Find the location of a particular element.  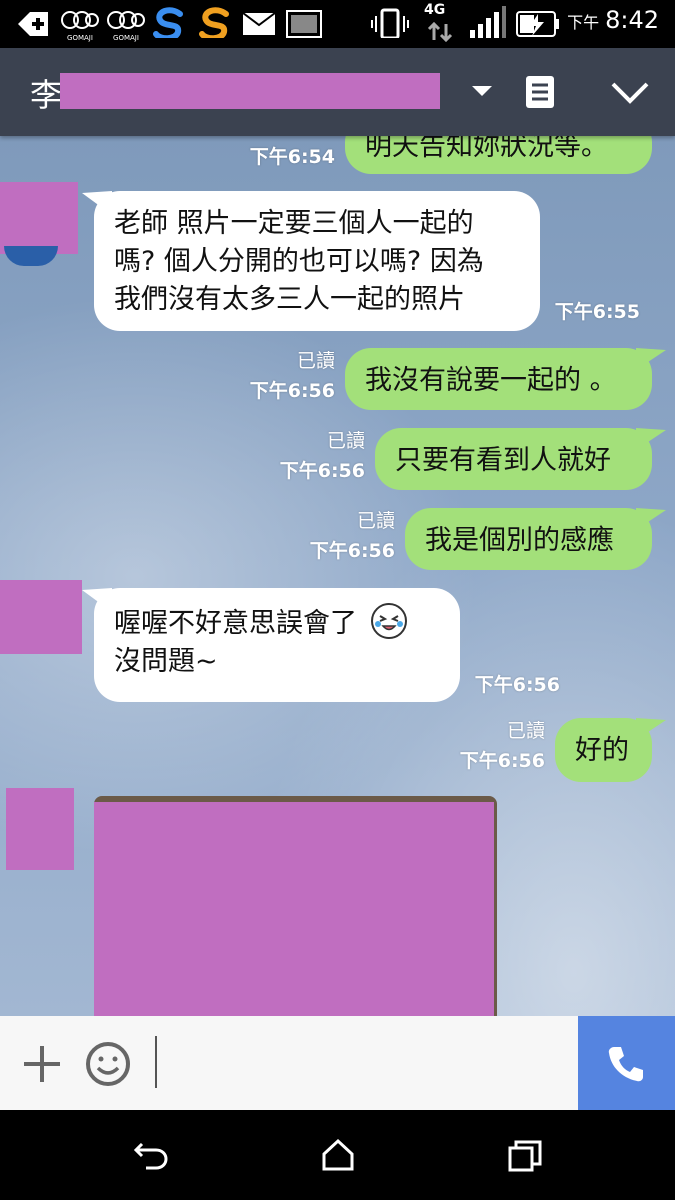

gomaji-label: GOMAJI is located at coordinates (80, 38).